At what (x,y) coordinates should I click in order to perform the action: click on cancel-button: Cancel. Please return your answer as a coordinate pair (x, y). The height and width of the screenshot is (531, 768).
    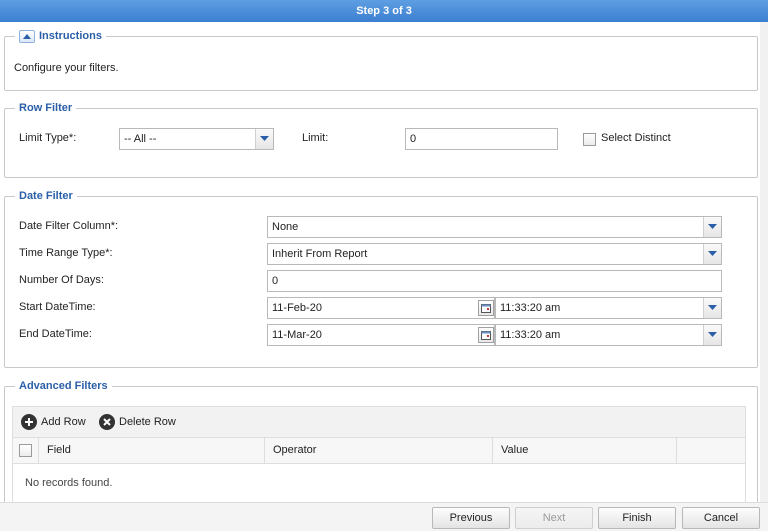
    Looking at the image, I should click on (721, 518).